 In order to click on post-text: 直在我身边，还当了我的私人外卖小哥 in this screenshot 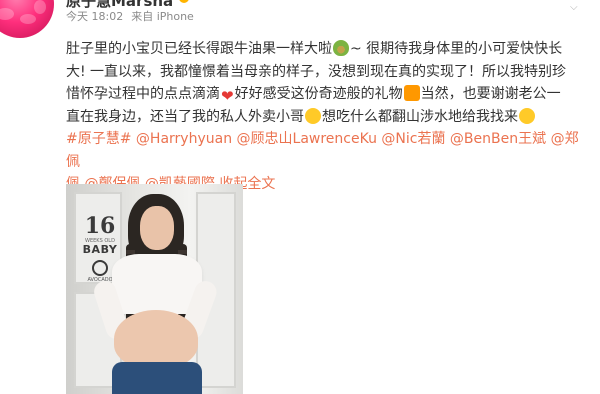, I will do `click(185, 116)`.